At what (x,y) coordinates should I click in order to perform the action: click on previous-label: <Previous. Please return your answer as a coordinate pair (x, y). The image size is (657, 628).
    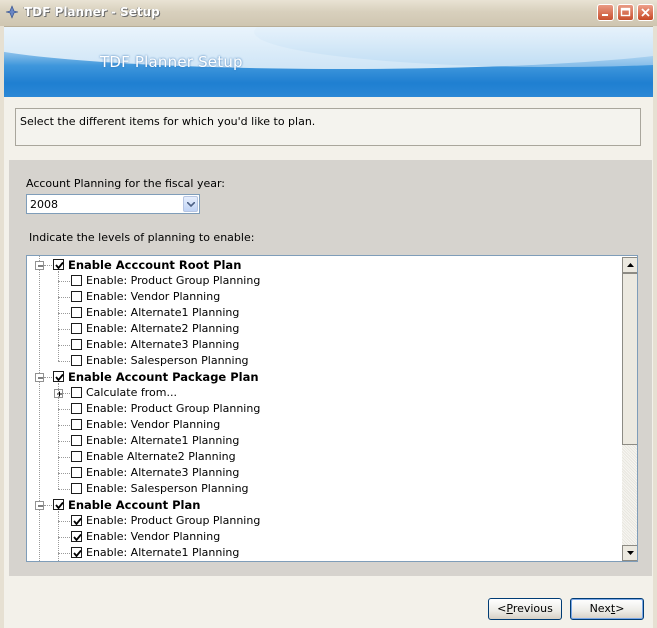
    Looking at the image, I should click on (525, 608).